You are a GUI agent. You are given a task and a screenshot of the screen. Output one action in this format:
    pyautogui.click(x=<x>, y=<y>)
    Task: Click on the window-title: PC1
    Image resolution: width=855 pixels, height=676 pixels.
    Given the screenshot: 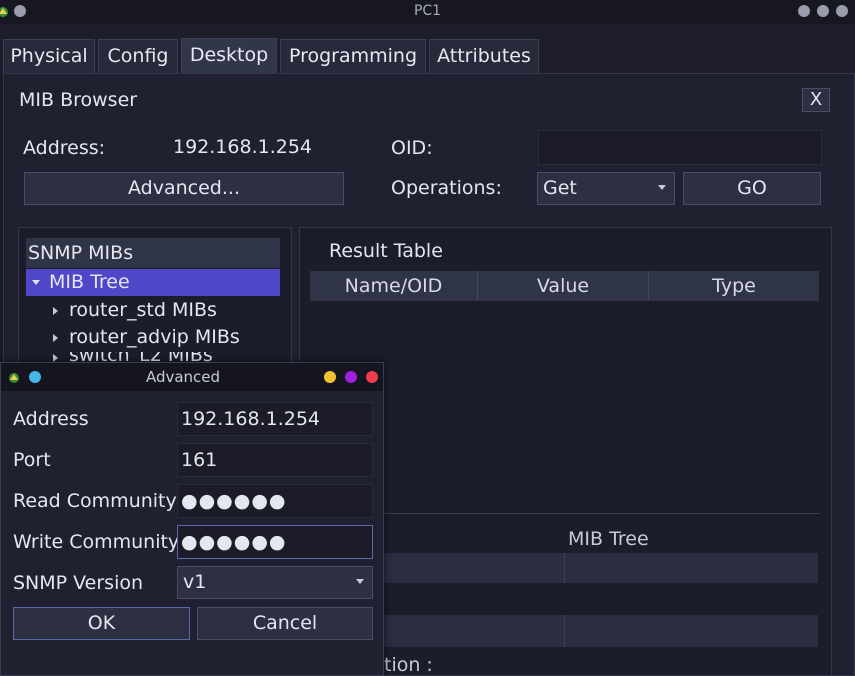 What is the action you would take?
    pyautogui.click(x=427, y=11)
    